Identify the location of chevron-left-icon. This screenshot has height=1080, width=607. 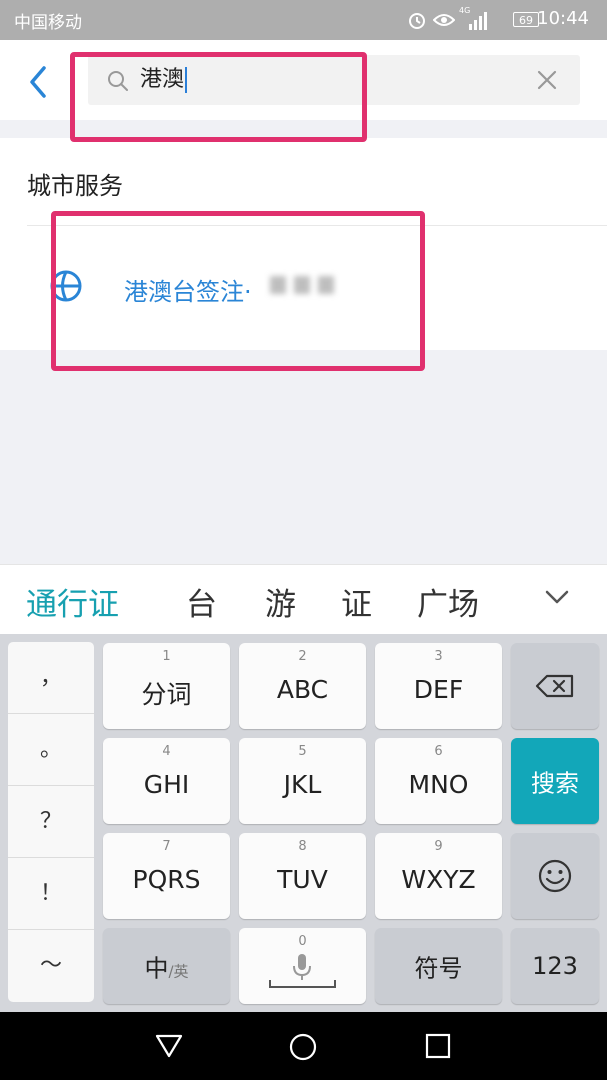
(38, 82).